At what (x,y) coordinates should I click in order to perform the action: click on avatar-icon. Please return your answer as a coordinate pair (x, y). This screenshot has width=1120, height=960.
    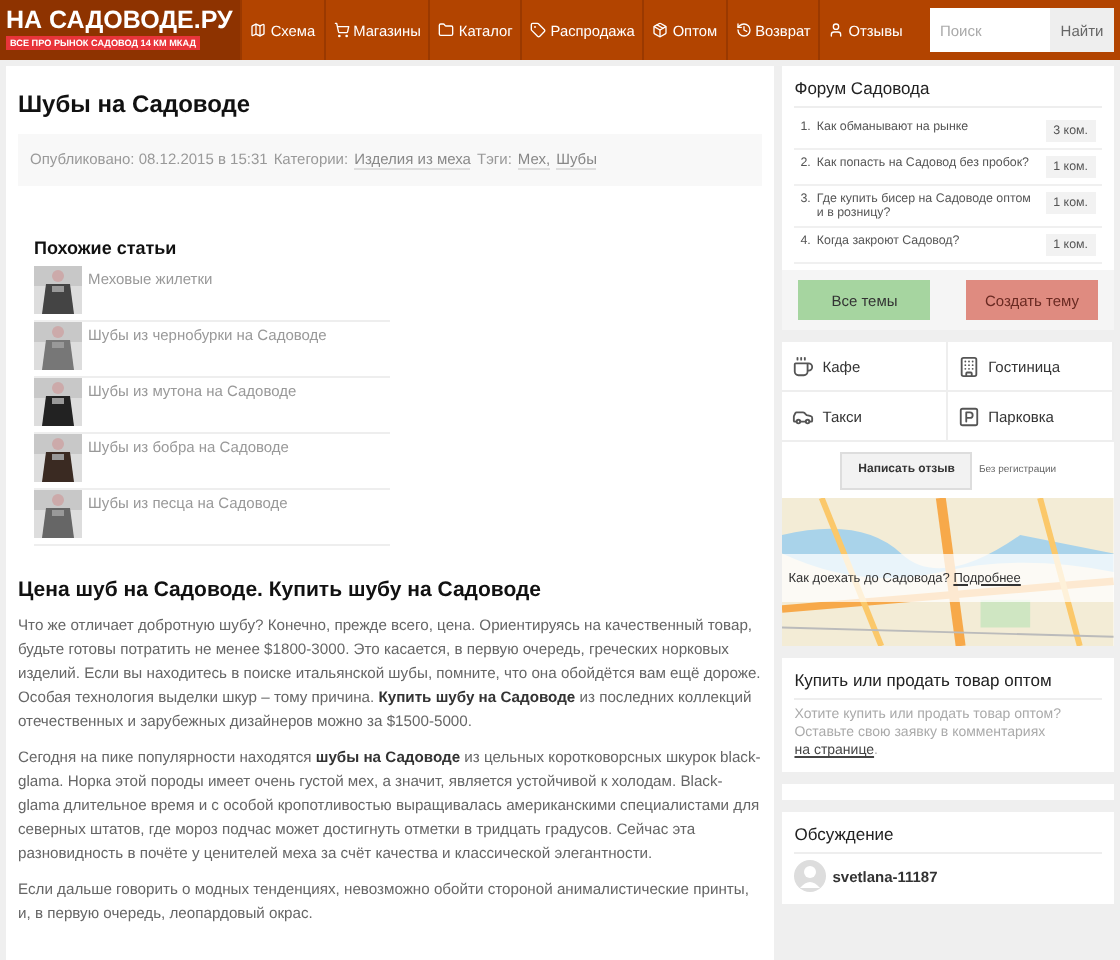
    Looking at the image, I should click on (810, 876).